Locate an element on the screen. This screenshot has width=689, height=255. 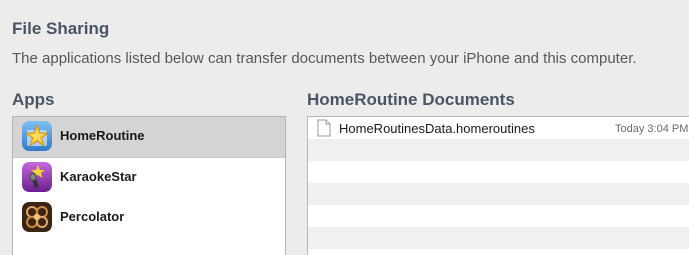
app-item-homeroutine: HomeRoutine is located at coordinates (149, 137).